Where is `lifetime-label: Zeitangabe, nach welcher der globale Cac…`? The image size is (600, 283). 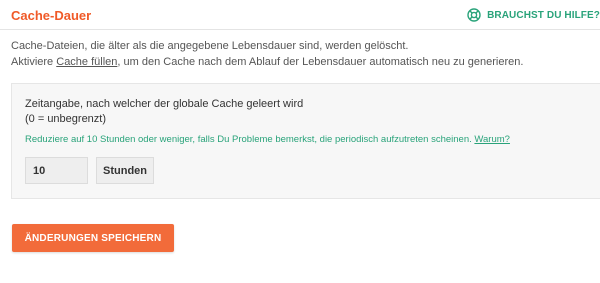 lifetime-label: Zeitangabe, nach welcher der globale Cac… is located at coordinates (164, 112).